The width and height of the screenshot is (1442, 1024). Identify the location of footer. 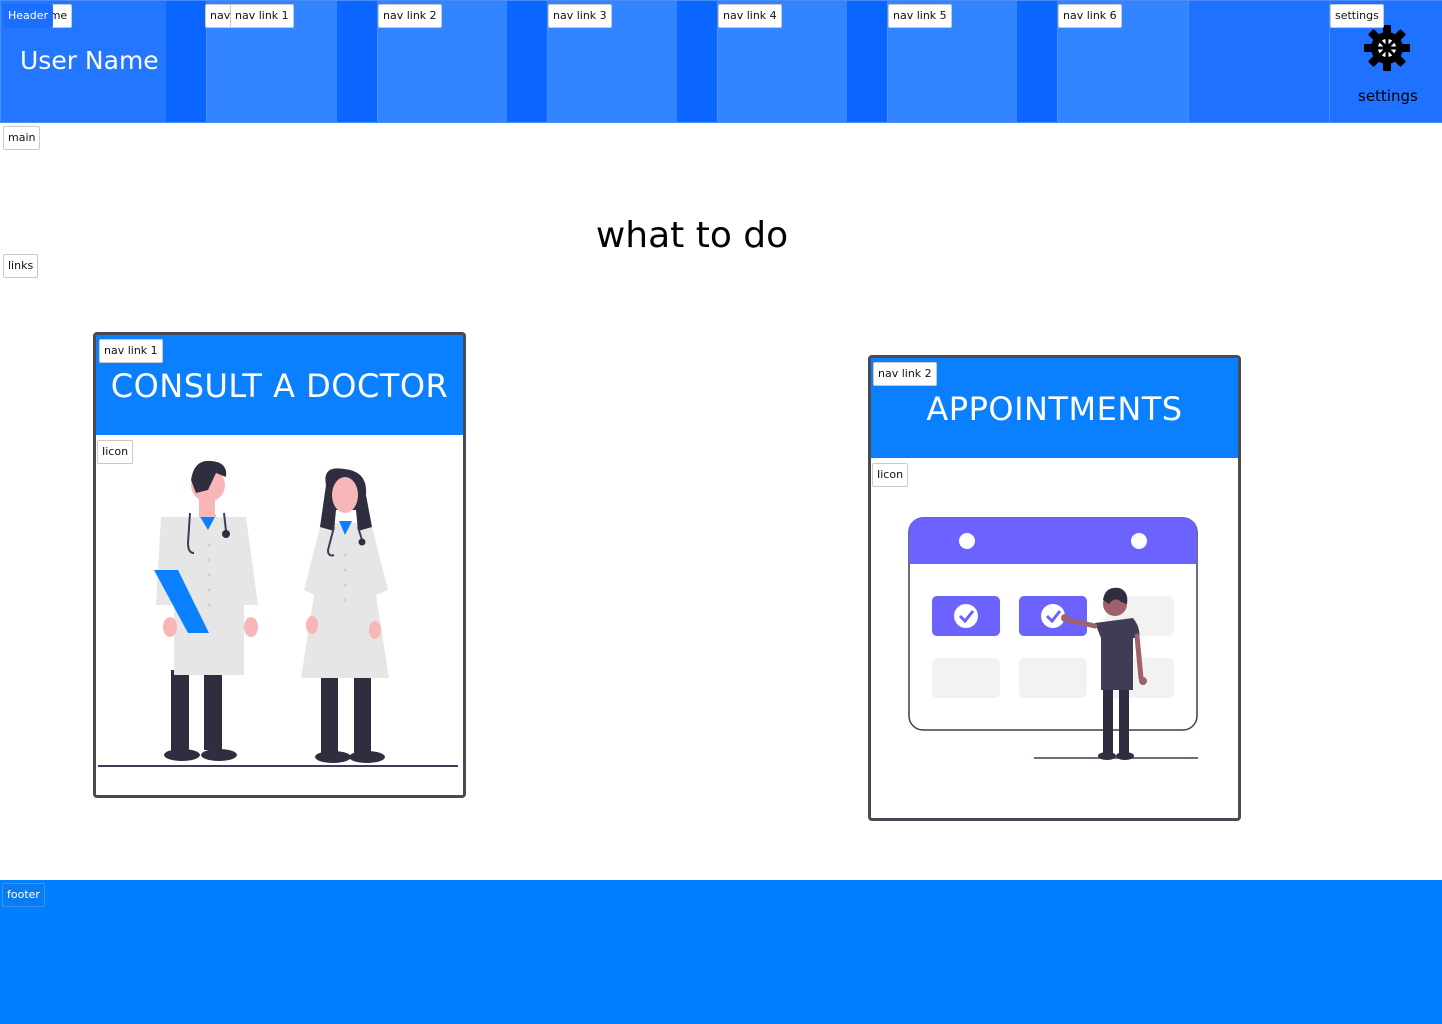
(721, 952).